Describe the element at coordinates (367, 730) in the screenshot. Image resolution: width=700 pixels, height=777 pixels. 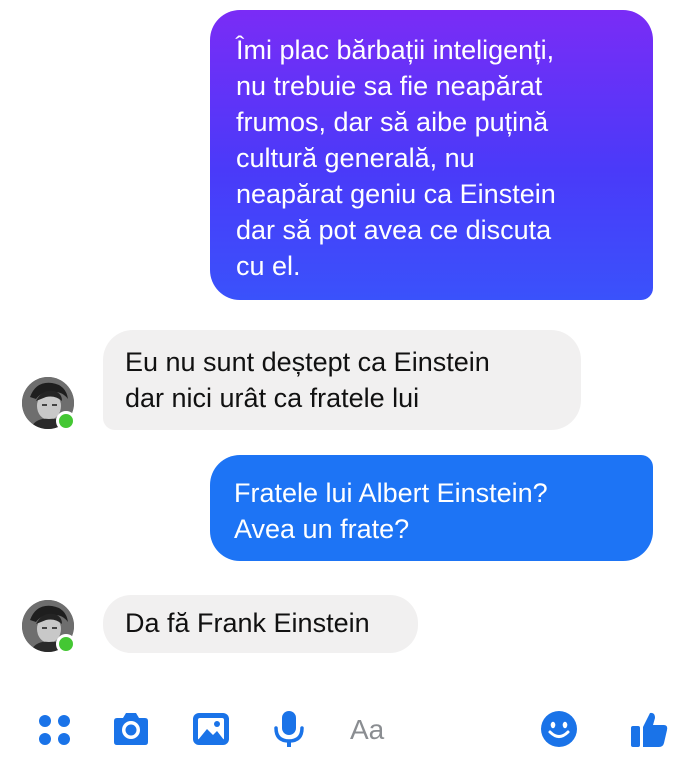
I see `message-input: Aa` at that location.